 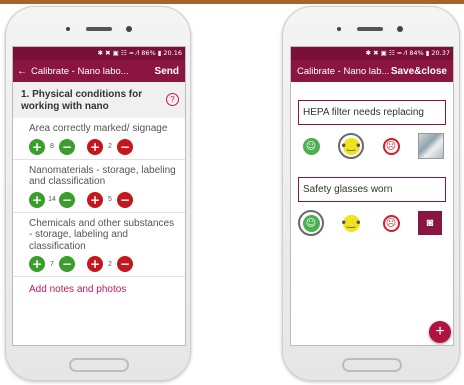 I want to click on status-bar: ✱ ✖ ▣ ☷ ≈ ⁄l 86% ▮ 20.16, so click(x=99, y=53).